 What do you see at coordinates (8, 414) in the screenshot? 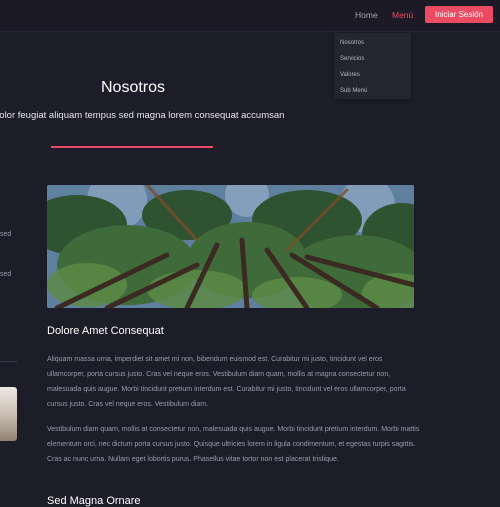
I see `sidebar-thumbnail` at bounding box center [8, 414].